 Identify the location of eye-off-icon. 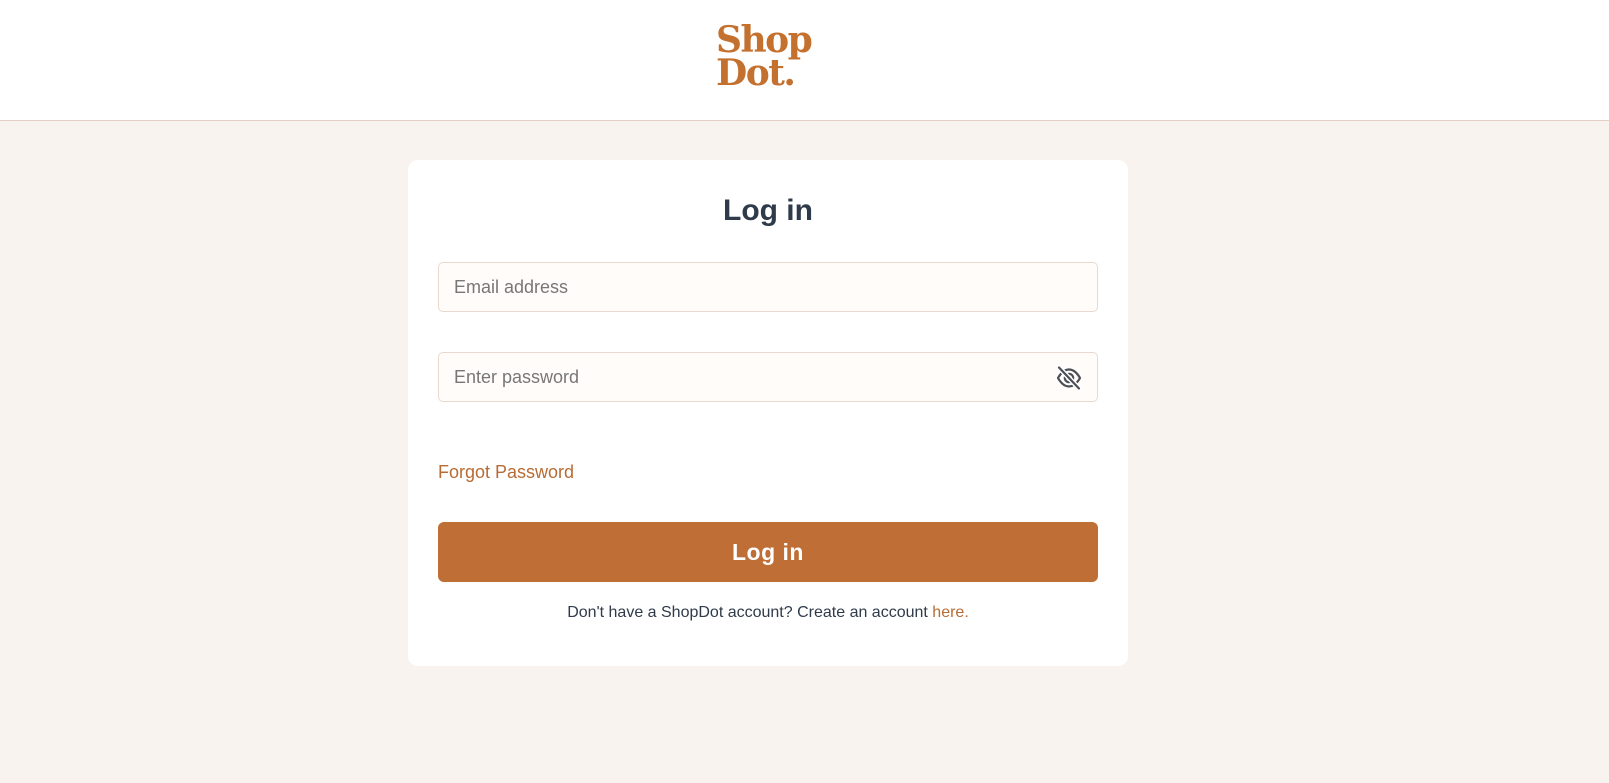
(1069, 378).